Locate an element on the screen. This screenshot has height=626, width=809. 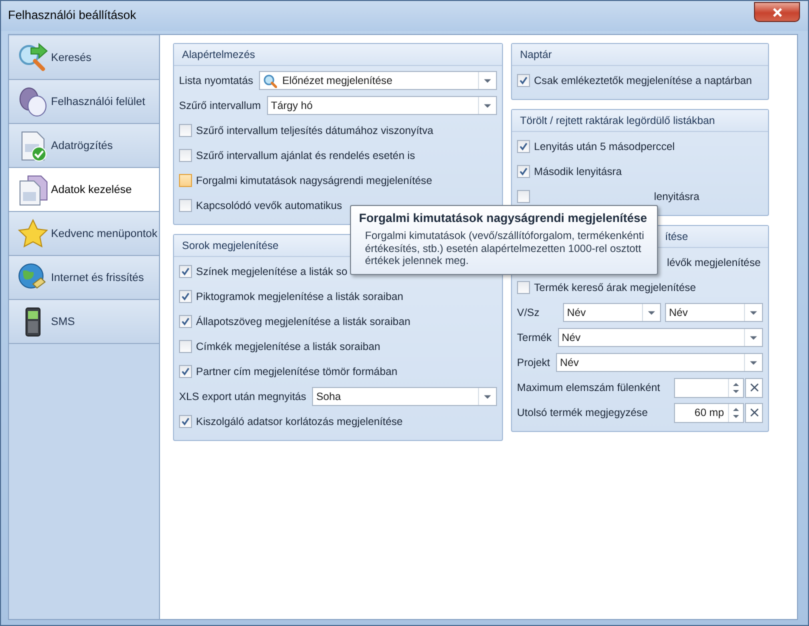
window-title: Felhasználói beállítások is located at coordinates (72, 15).